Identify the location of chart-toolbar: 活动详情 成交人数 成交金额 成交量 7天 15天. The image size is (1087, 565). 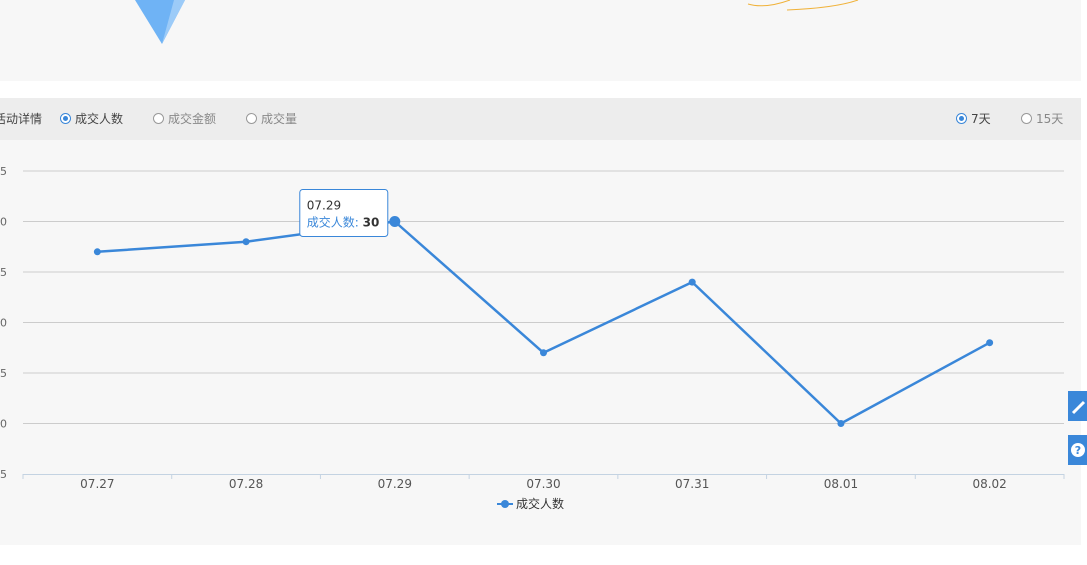
(540, 119).